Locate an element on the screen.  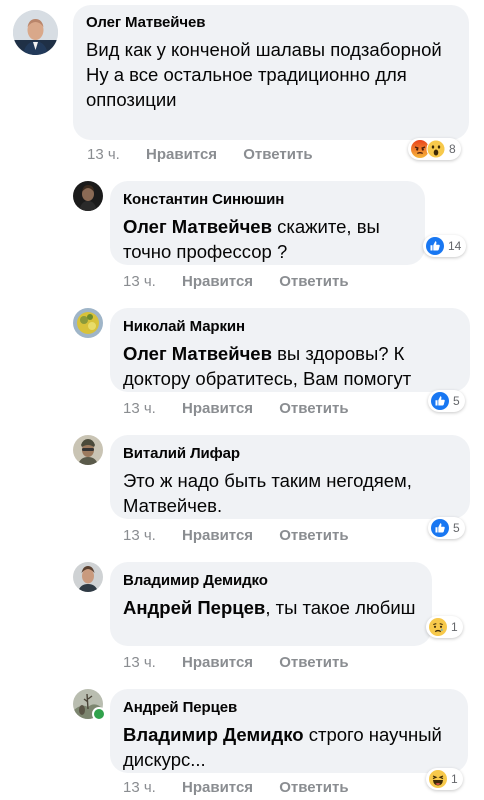
reaction-count: 8 is located at coordinates (452, 149).